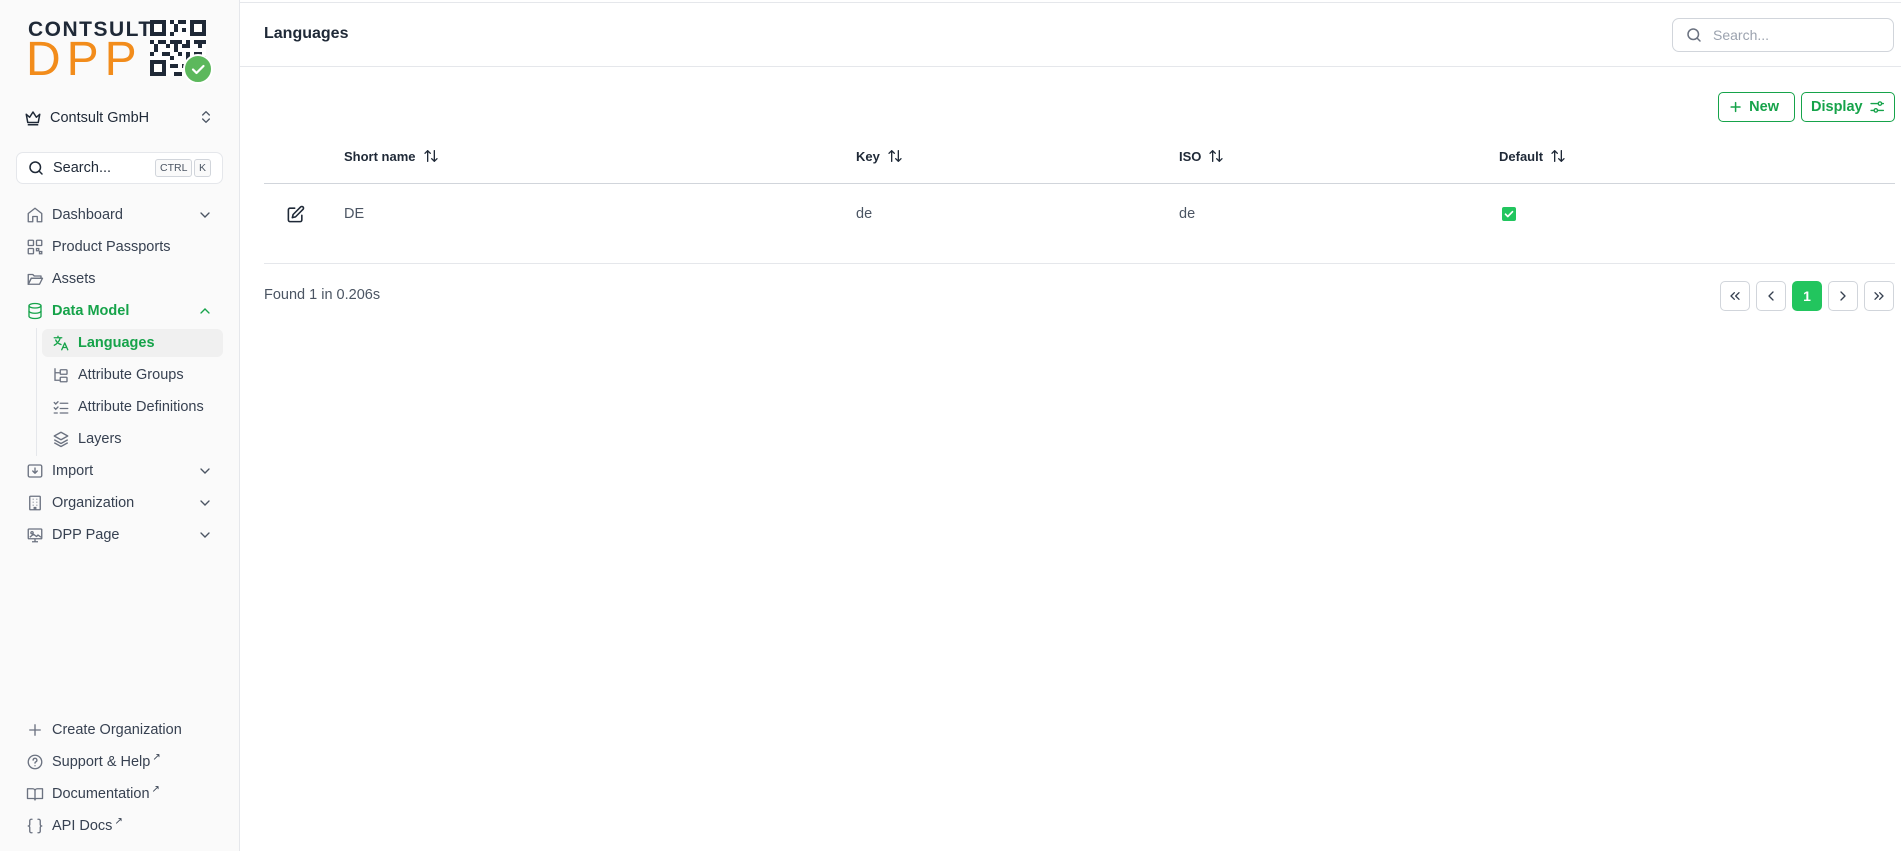 The image size is (1901, 851). I want to click on documentation-link: Documentation ↗, so click(126, 794).